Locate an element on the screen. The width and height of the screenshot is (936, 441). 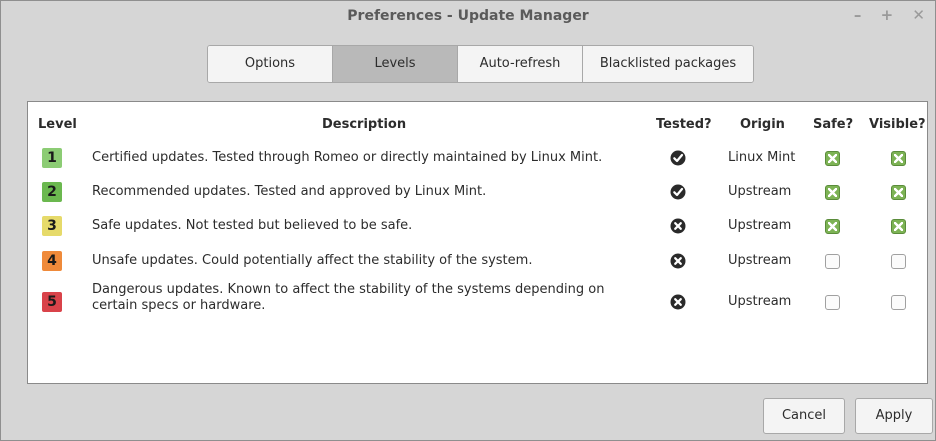
apply-button: Apply is located at coordinates (894, 416).